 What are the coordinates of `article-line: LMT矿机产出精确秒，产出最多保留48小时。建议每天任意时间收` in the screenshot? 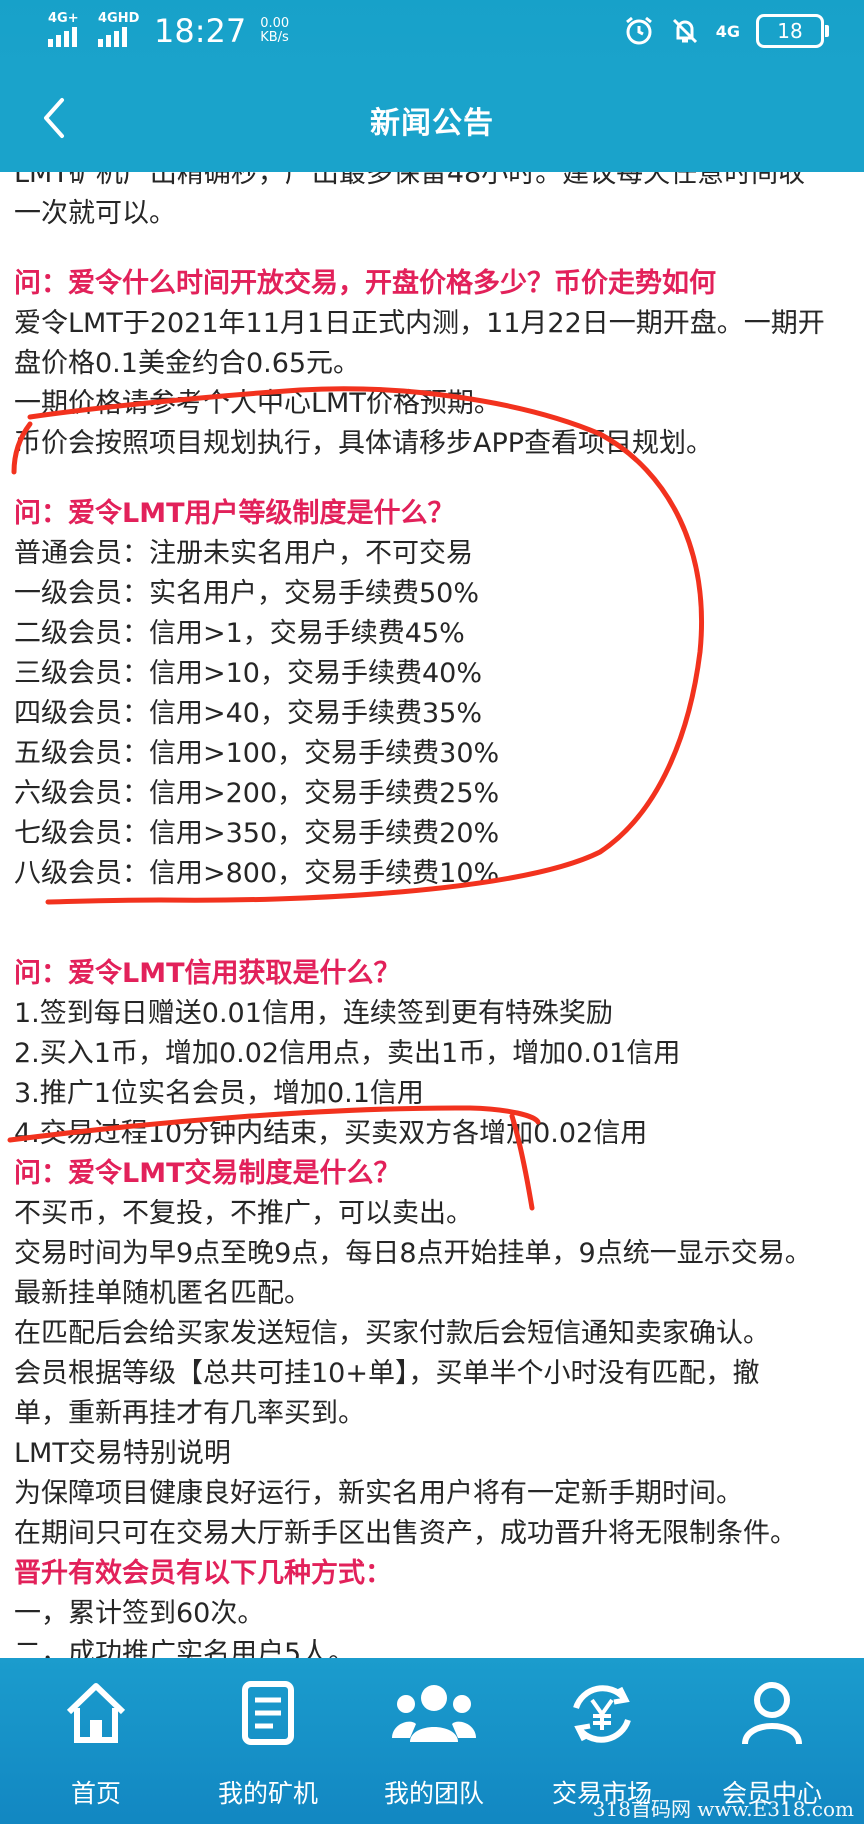 It's located at (410, 180).